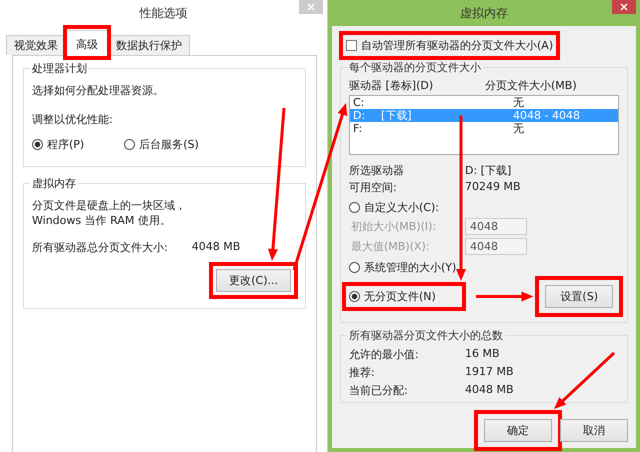 This screenshot has height=452, width=640. What do you see at coordinates (109, 213) in the screenshot?
I see `description-text: 分页文件是硬盘上的一块区域，Windows 当作 RAM 使用。` at bounding box center [109, 213].